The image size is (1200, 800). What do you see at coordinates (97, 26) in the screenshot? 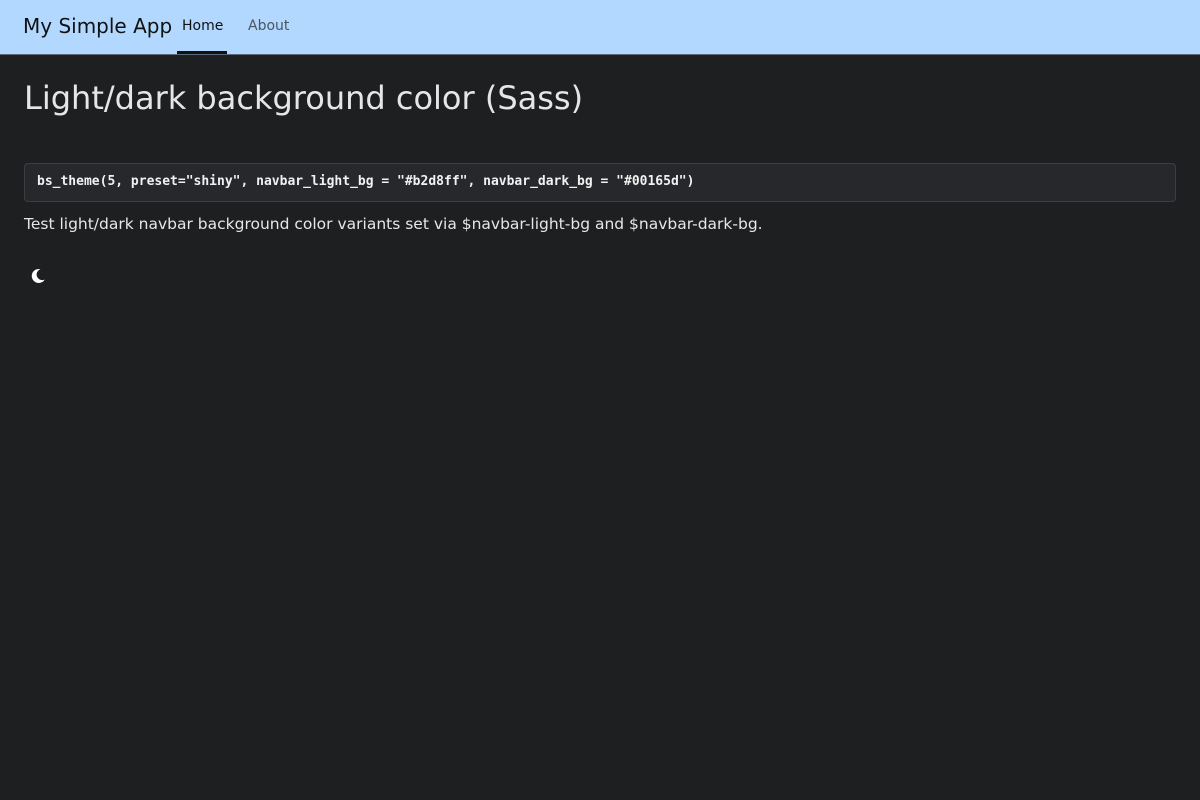
I see `app-brand: My Simple App` at bounding box center [97, 26].